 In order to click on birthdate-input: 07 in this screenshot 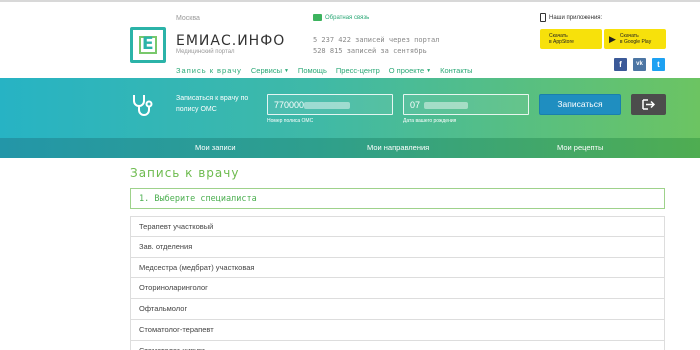, I will do `click(466, 104)`.